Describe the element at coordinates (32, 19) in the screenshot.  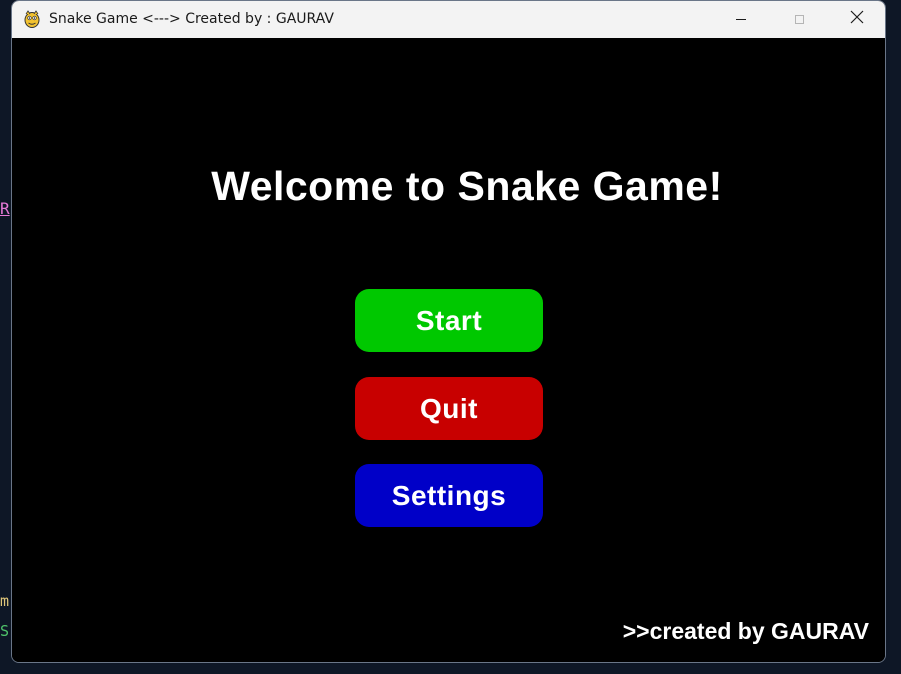
I see `pygame-snake-icon` at that location.